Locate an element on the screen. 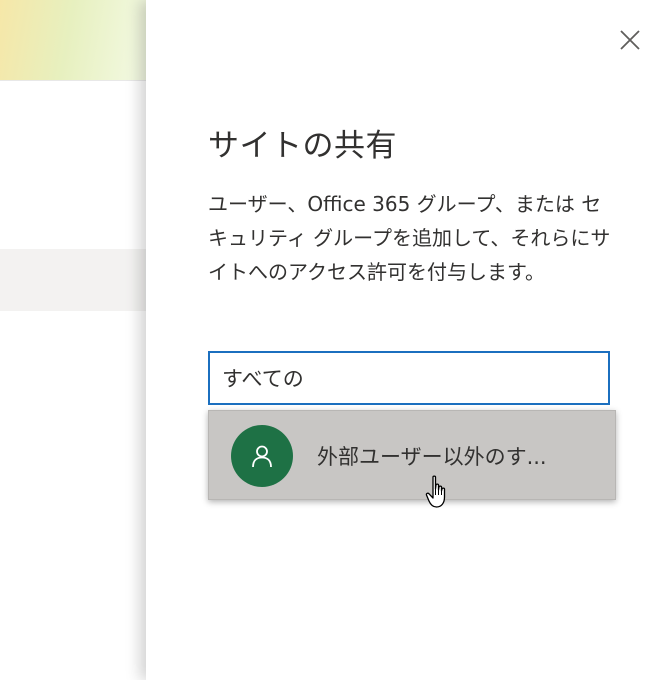  person-icon is located at coordinates (262, 456).